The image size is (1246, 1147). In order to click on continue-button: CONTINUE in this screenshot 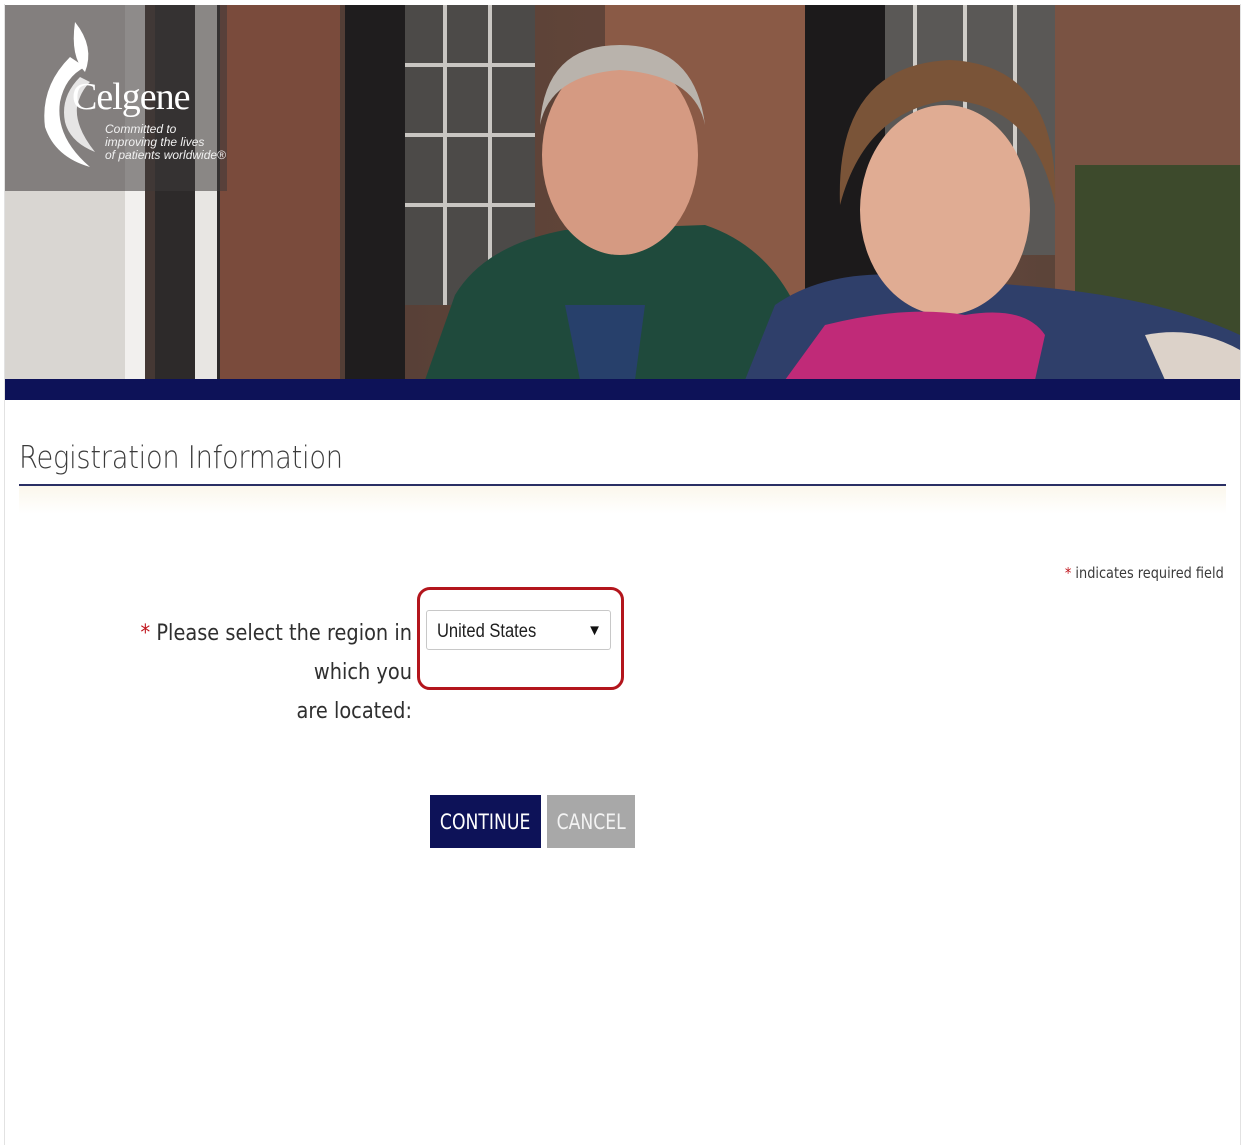, I will do `click(485, 821)`.